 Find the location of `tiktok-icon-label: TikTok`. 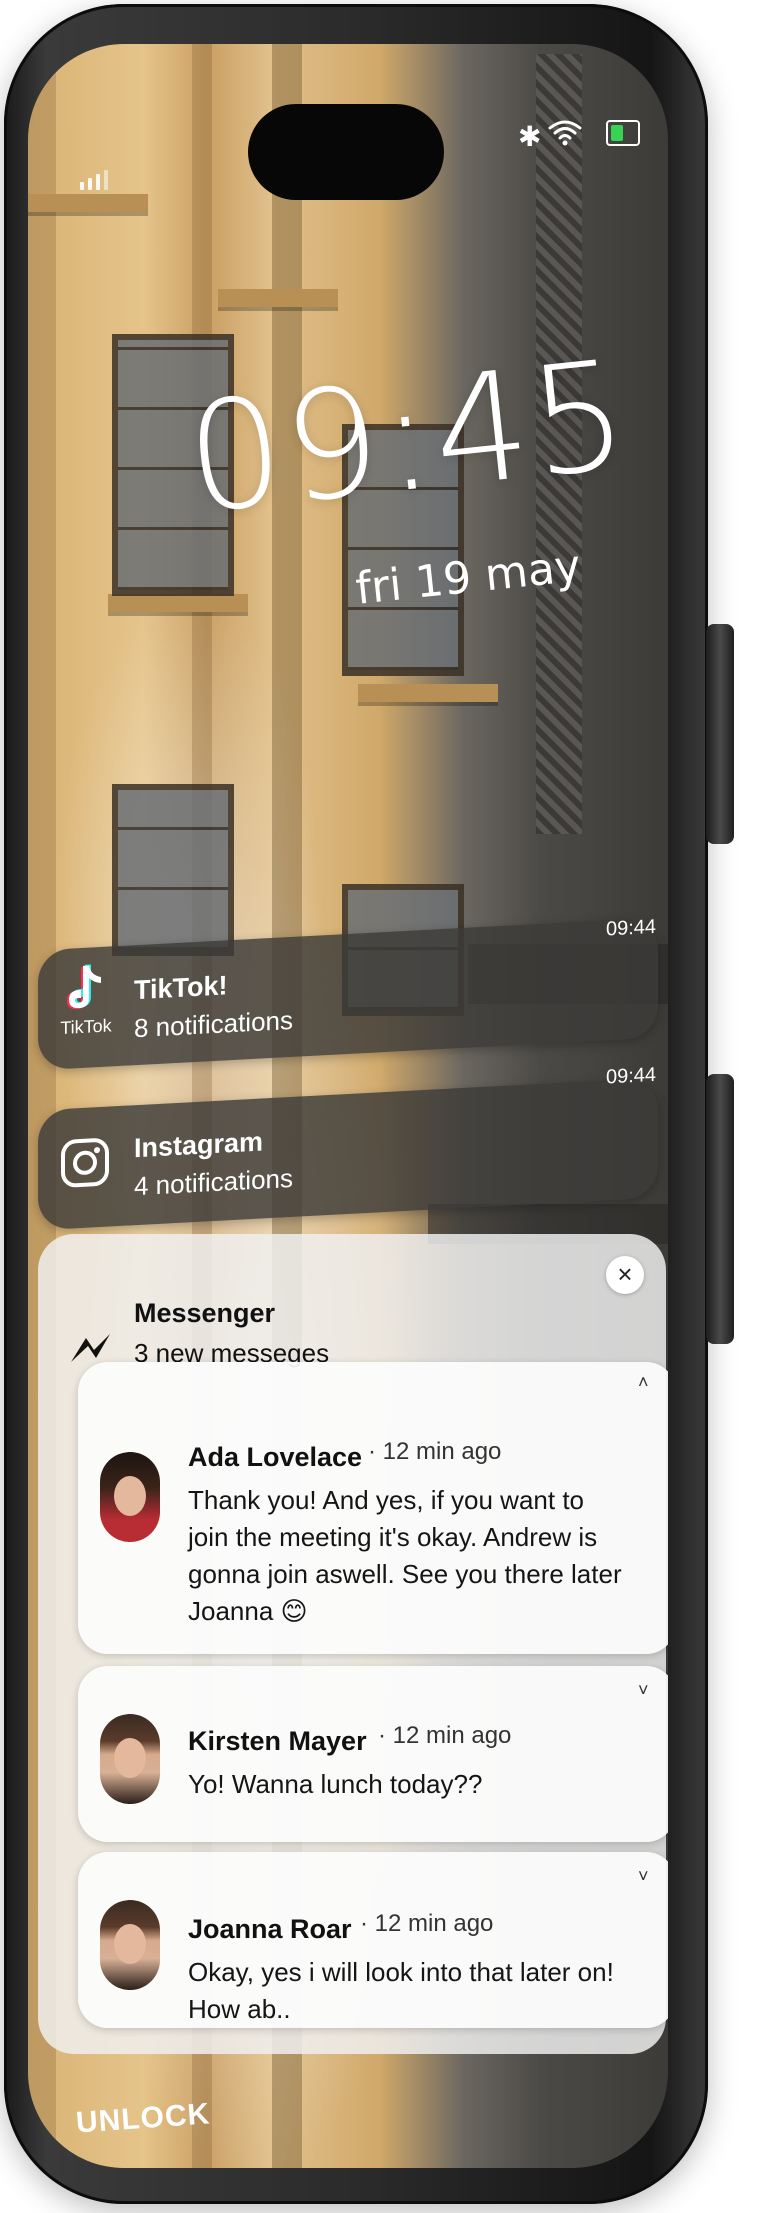

tiktok-icon-label: TikTok is located at coordinates (86, 1027).